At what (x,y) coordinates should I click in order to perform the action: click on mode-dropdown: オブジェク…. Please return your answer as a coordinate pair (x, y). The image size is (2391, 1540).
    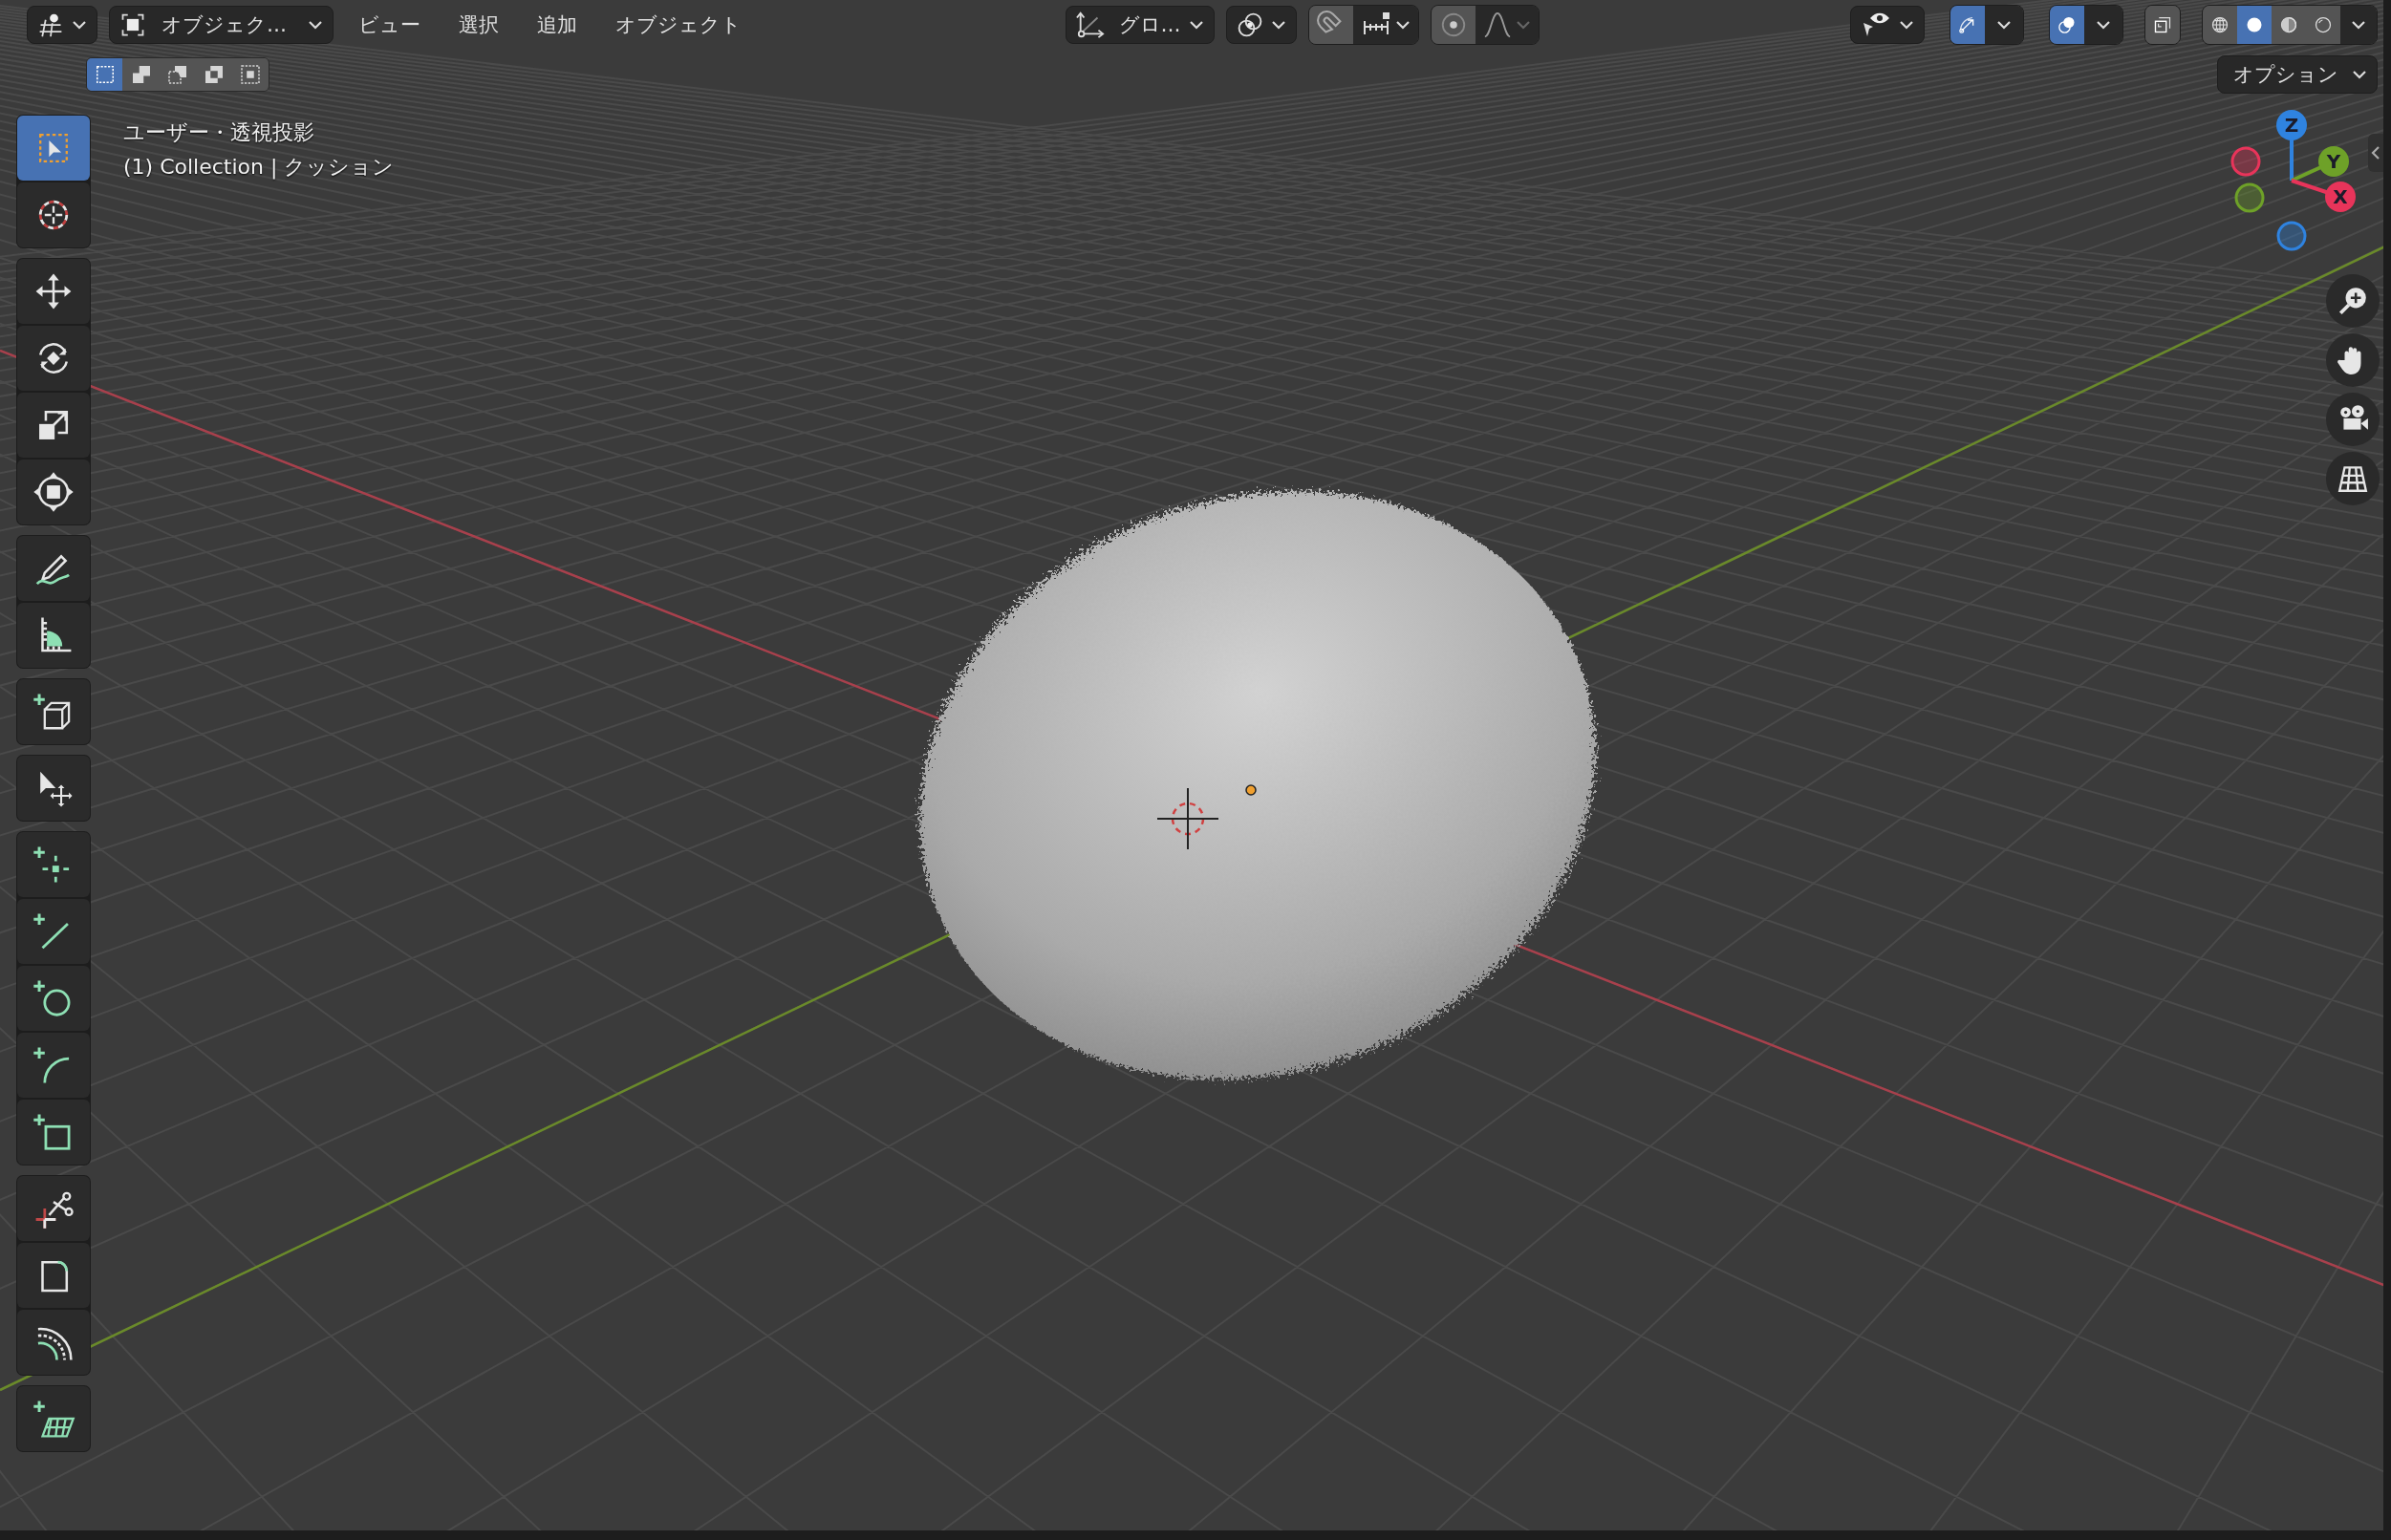
    Looking at the image, I should click on (222, 25).